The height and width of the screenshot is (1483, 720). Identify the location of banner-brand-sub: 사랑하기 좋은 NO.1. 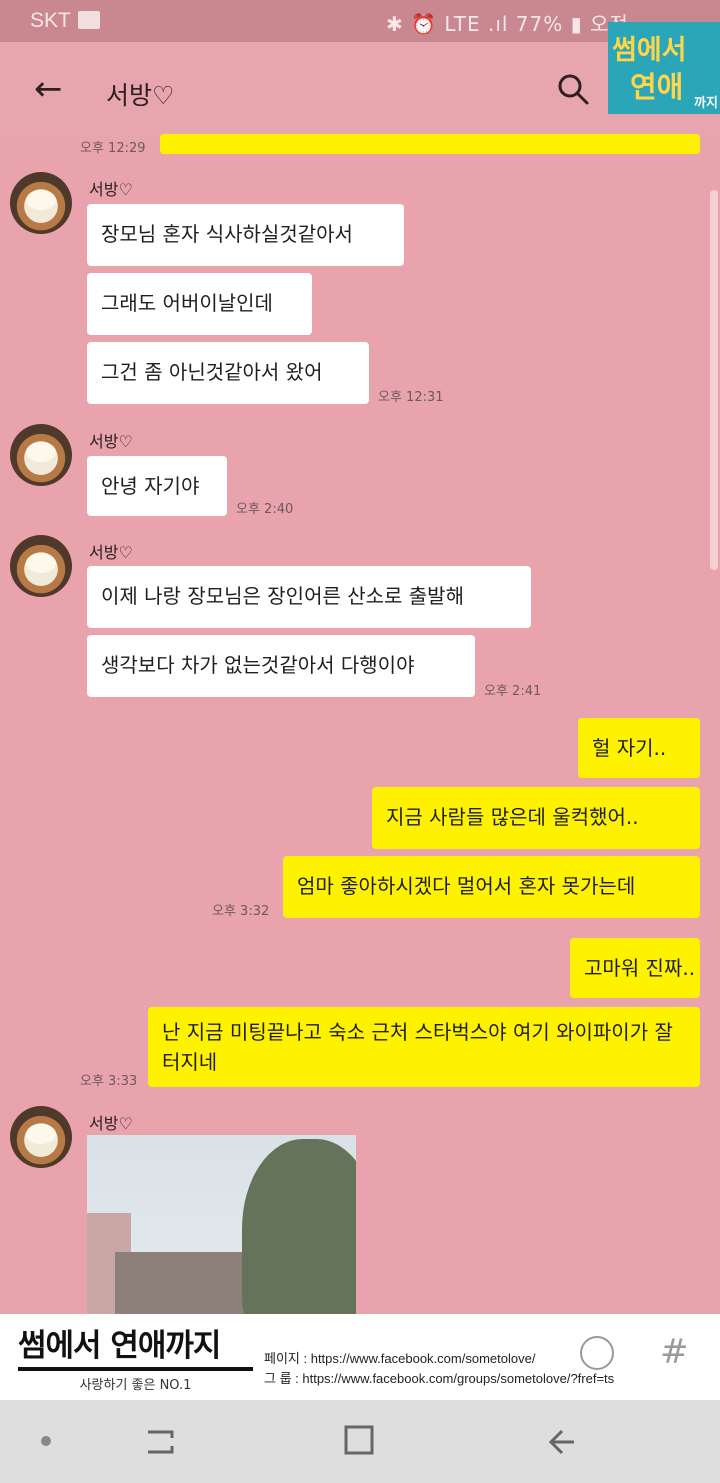
(135, 1380).